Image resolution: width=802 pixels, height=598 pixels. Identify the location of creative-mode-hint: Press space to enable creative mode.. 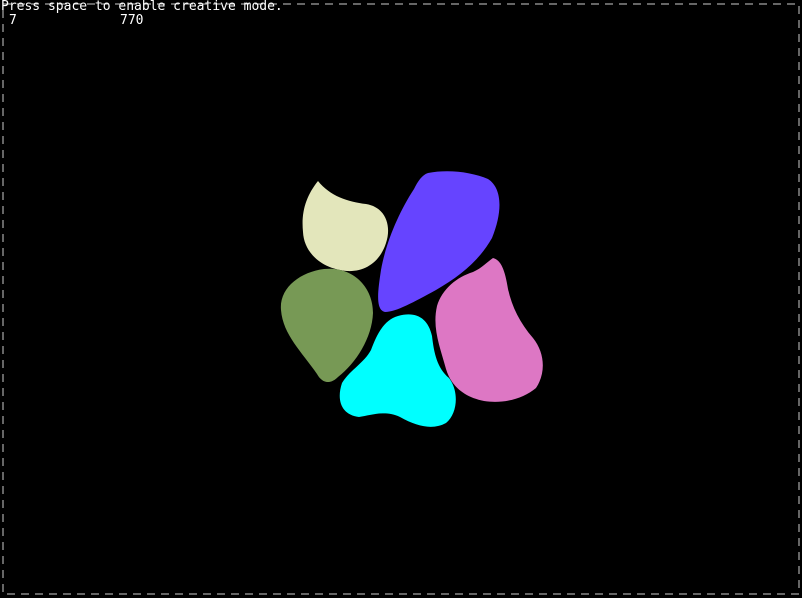
(142, 7).